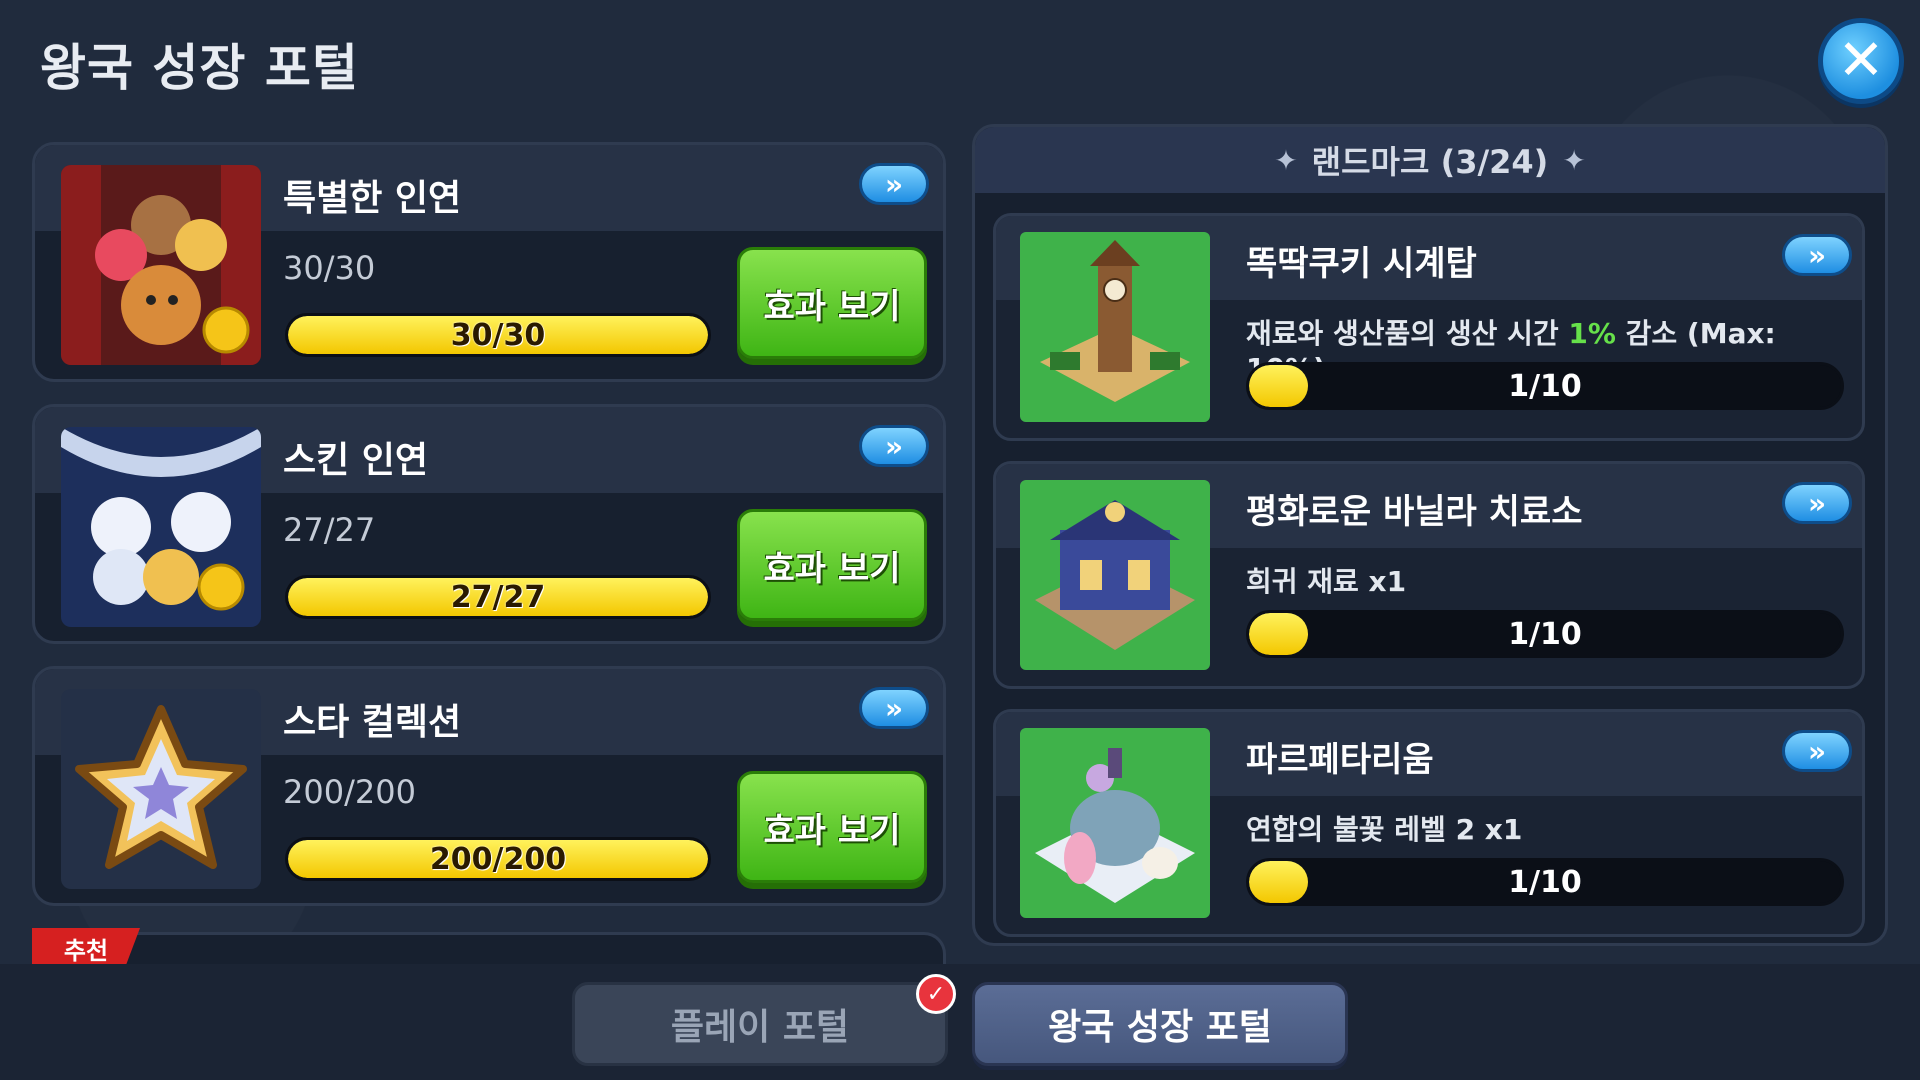  Describe the element at coordinates (1592, 333) in the screenshot. I see `desc-highlight: 1%` at that location.